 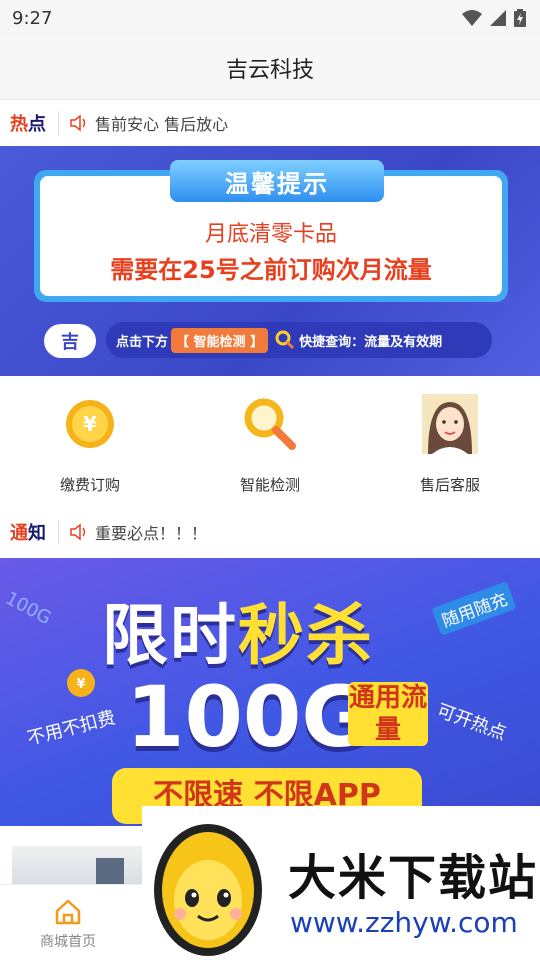 What do you see at coordinates (28, 608) in the screenshot?
I see `promo-side-label: 100G` at bounding box center [28, 608].